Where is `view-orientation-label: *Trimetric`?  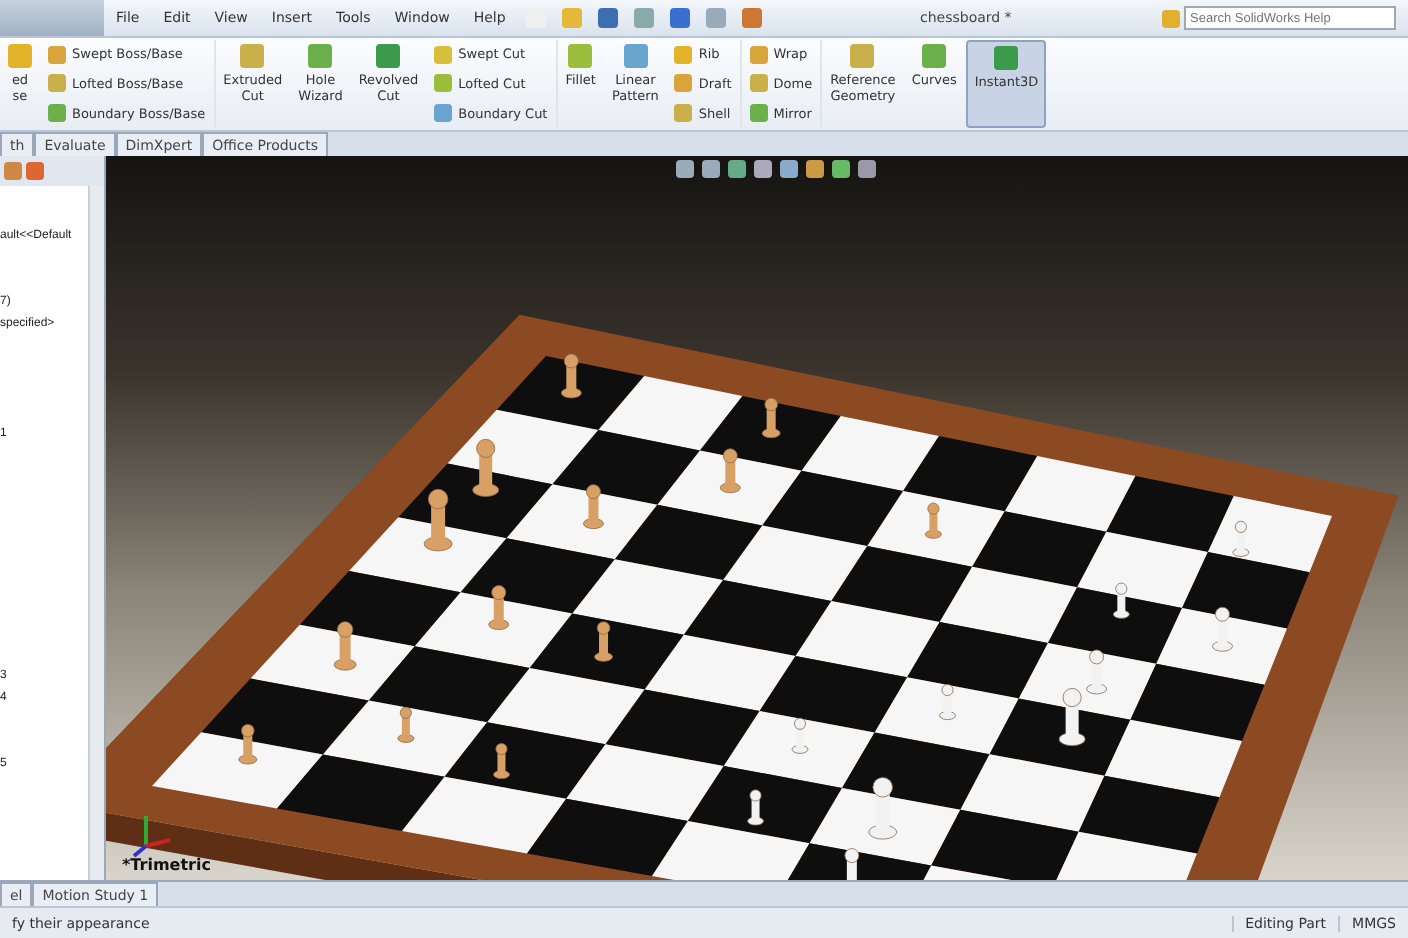 view-orientation-label: *Trimetric is located at coordinates (166, 865).